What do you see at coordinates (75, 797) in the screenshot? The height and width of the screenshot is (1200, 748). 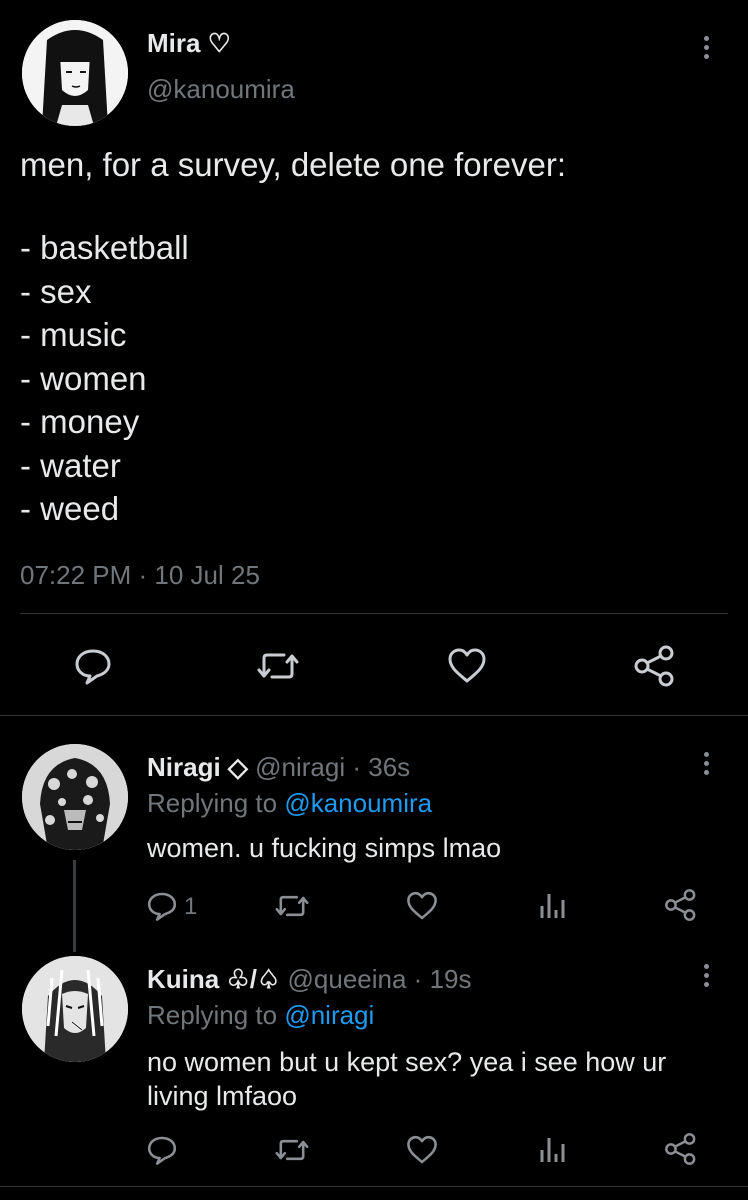 I see `niragi-avatar` at bounding box center [75, 797].